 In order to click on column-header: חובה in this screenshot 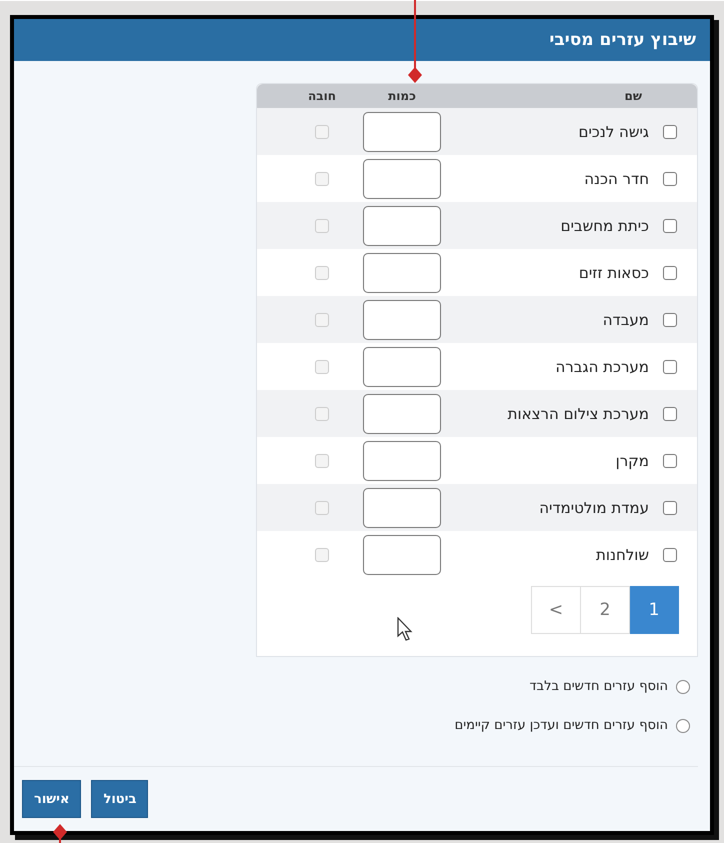, I will do `click(322, 96)`.